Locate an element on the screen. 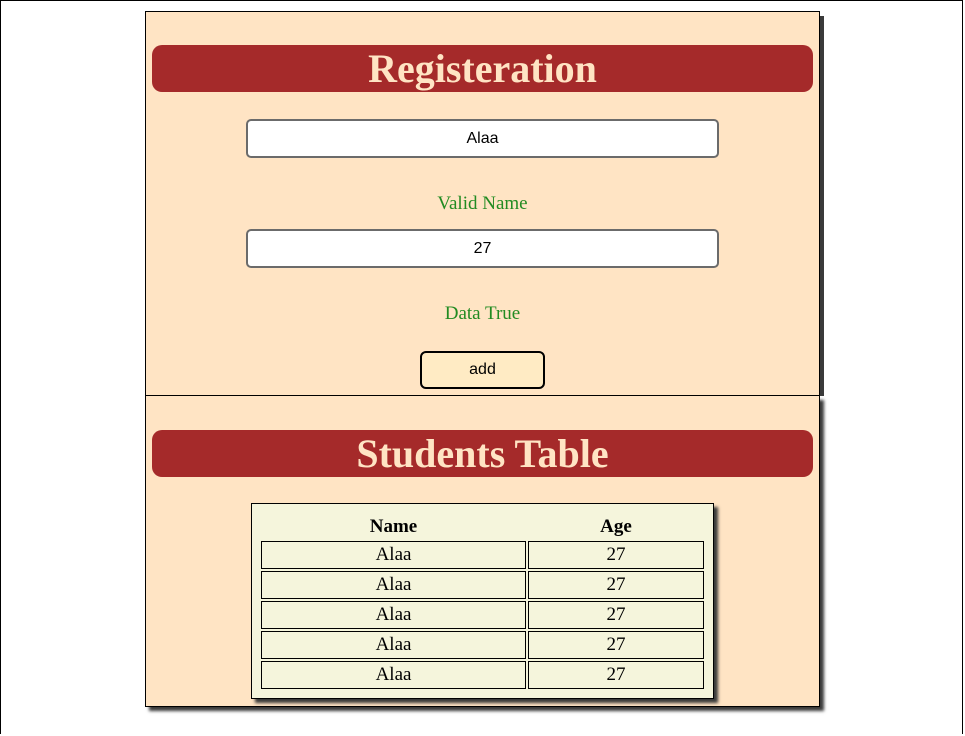  name-validation-message: Valid Name is located at coordinates (482, 203).